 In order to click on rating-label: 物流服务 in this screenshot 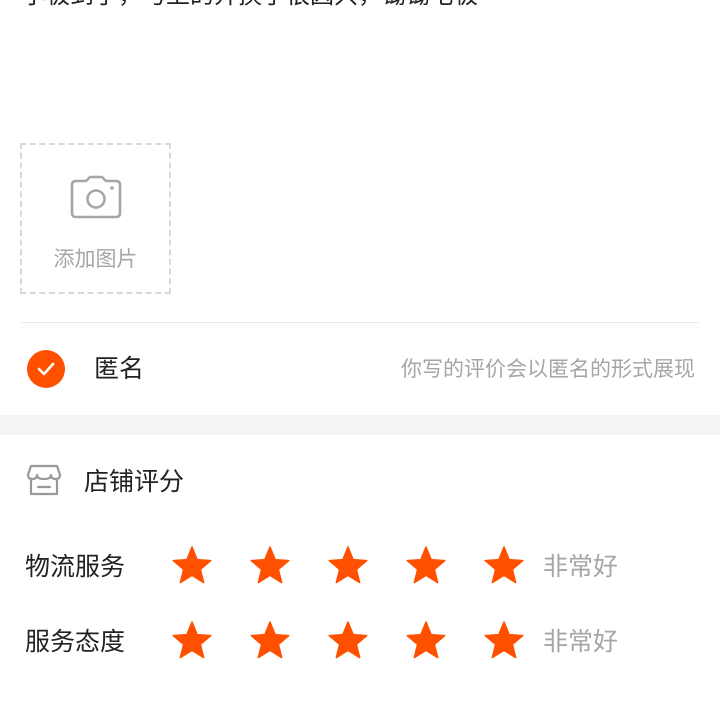, I will do `click(75, 566)`.